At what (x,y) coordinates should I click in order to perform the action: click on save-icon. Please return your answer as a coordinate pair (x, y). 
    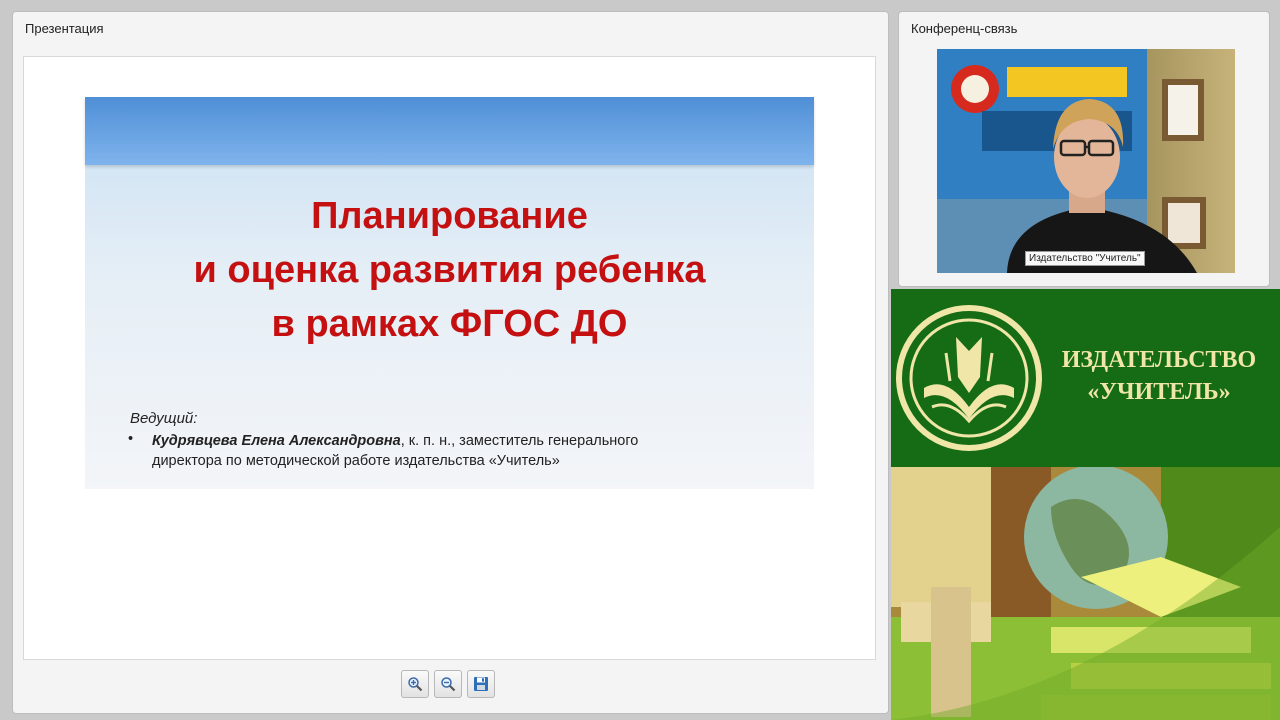
    Looking at the image, I should click on (481, 684).